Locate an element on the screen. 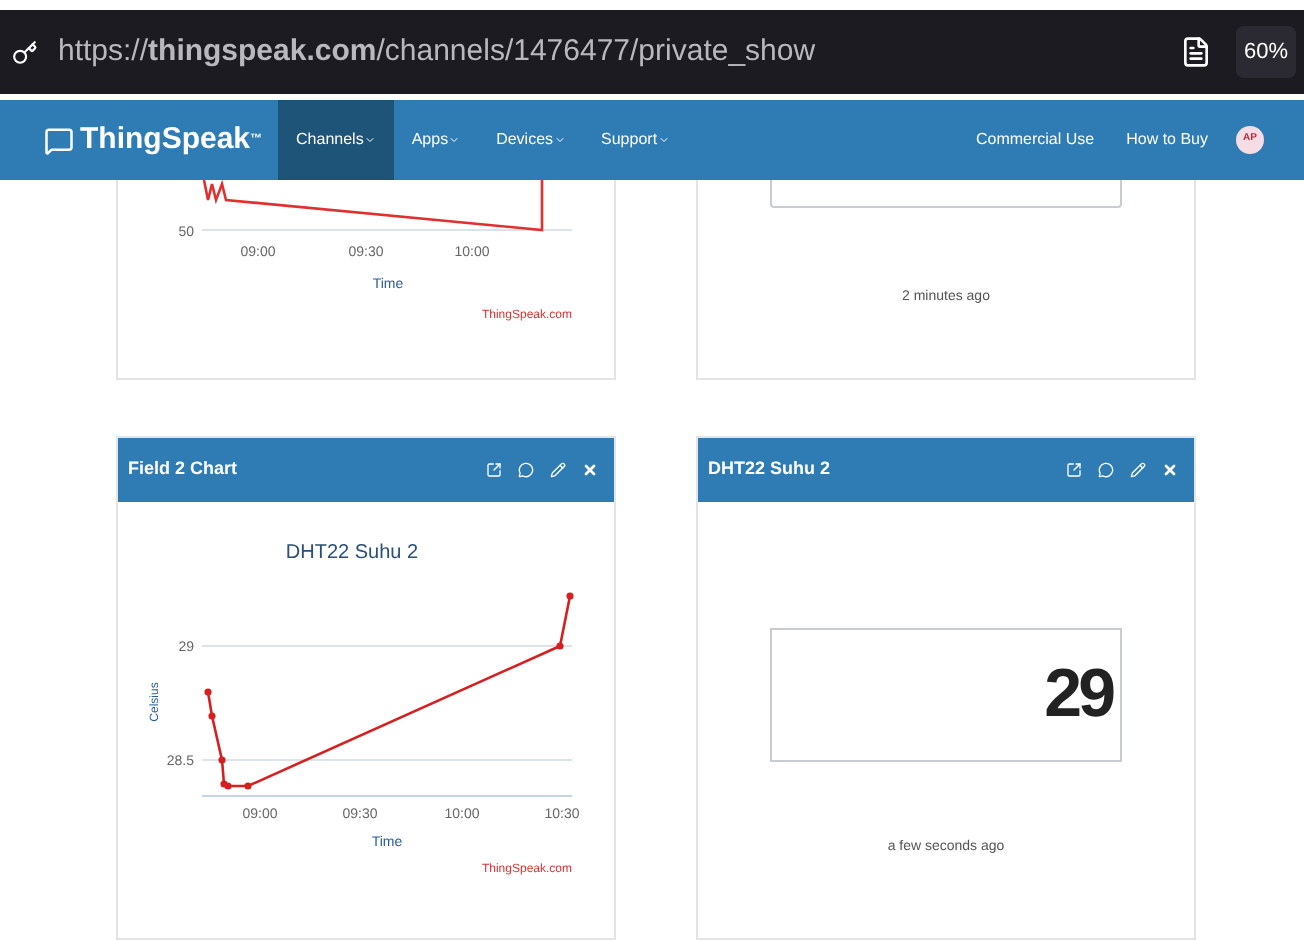  nav-menu: Devices is located at coordinates (531, 140).